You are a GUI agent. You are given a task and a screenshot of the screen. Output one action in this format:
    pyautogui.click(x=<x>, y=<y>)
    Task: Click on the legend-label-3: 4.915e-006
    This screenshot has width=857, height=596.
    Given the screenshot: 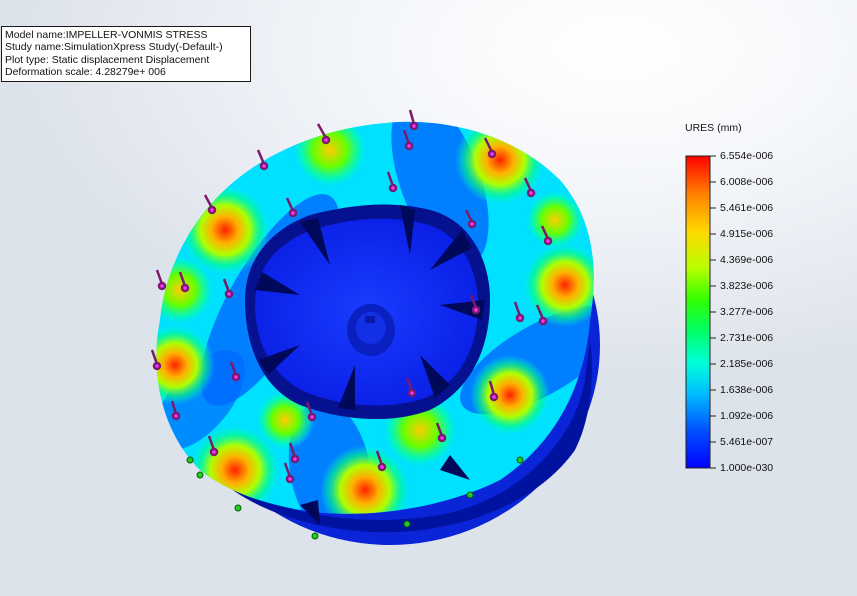 What is the action you would take?
    pyautogui.click(x=747, y=234)
    